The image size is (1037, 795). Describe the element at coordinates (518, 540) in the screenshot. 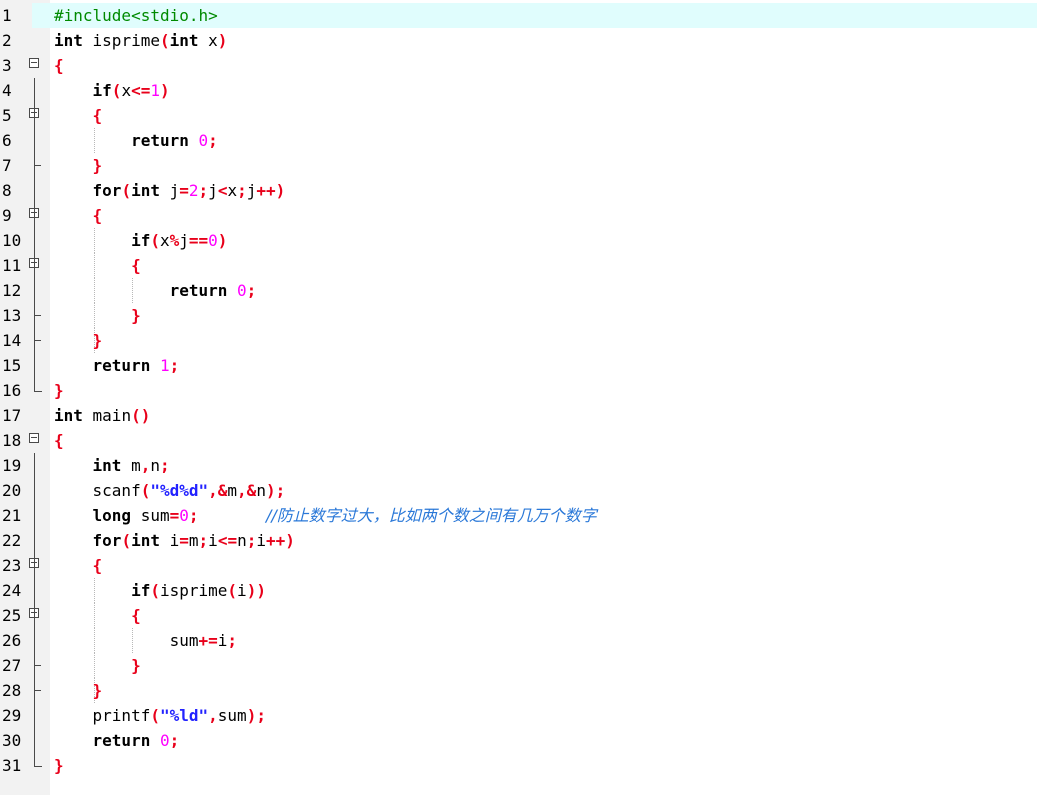

I see `code-line: 22 for(int i=m;i<=n;i++)` at that location.